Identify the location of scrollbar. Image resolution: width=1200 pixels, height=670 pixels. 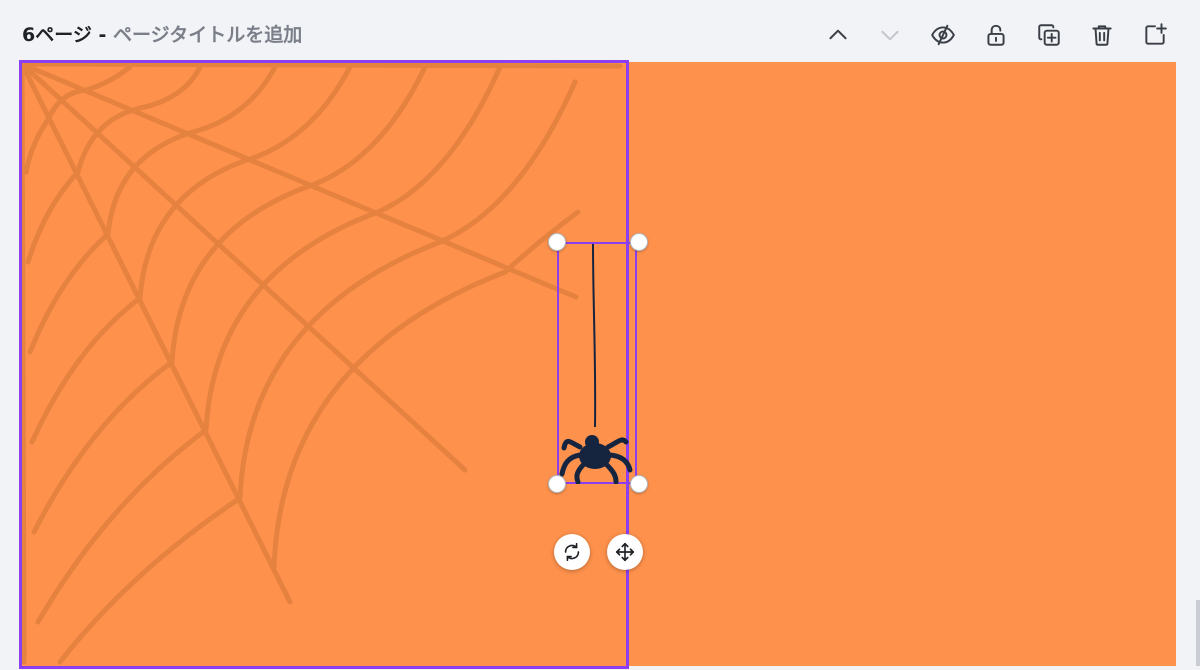
(1198, 633).